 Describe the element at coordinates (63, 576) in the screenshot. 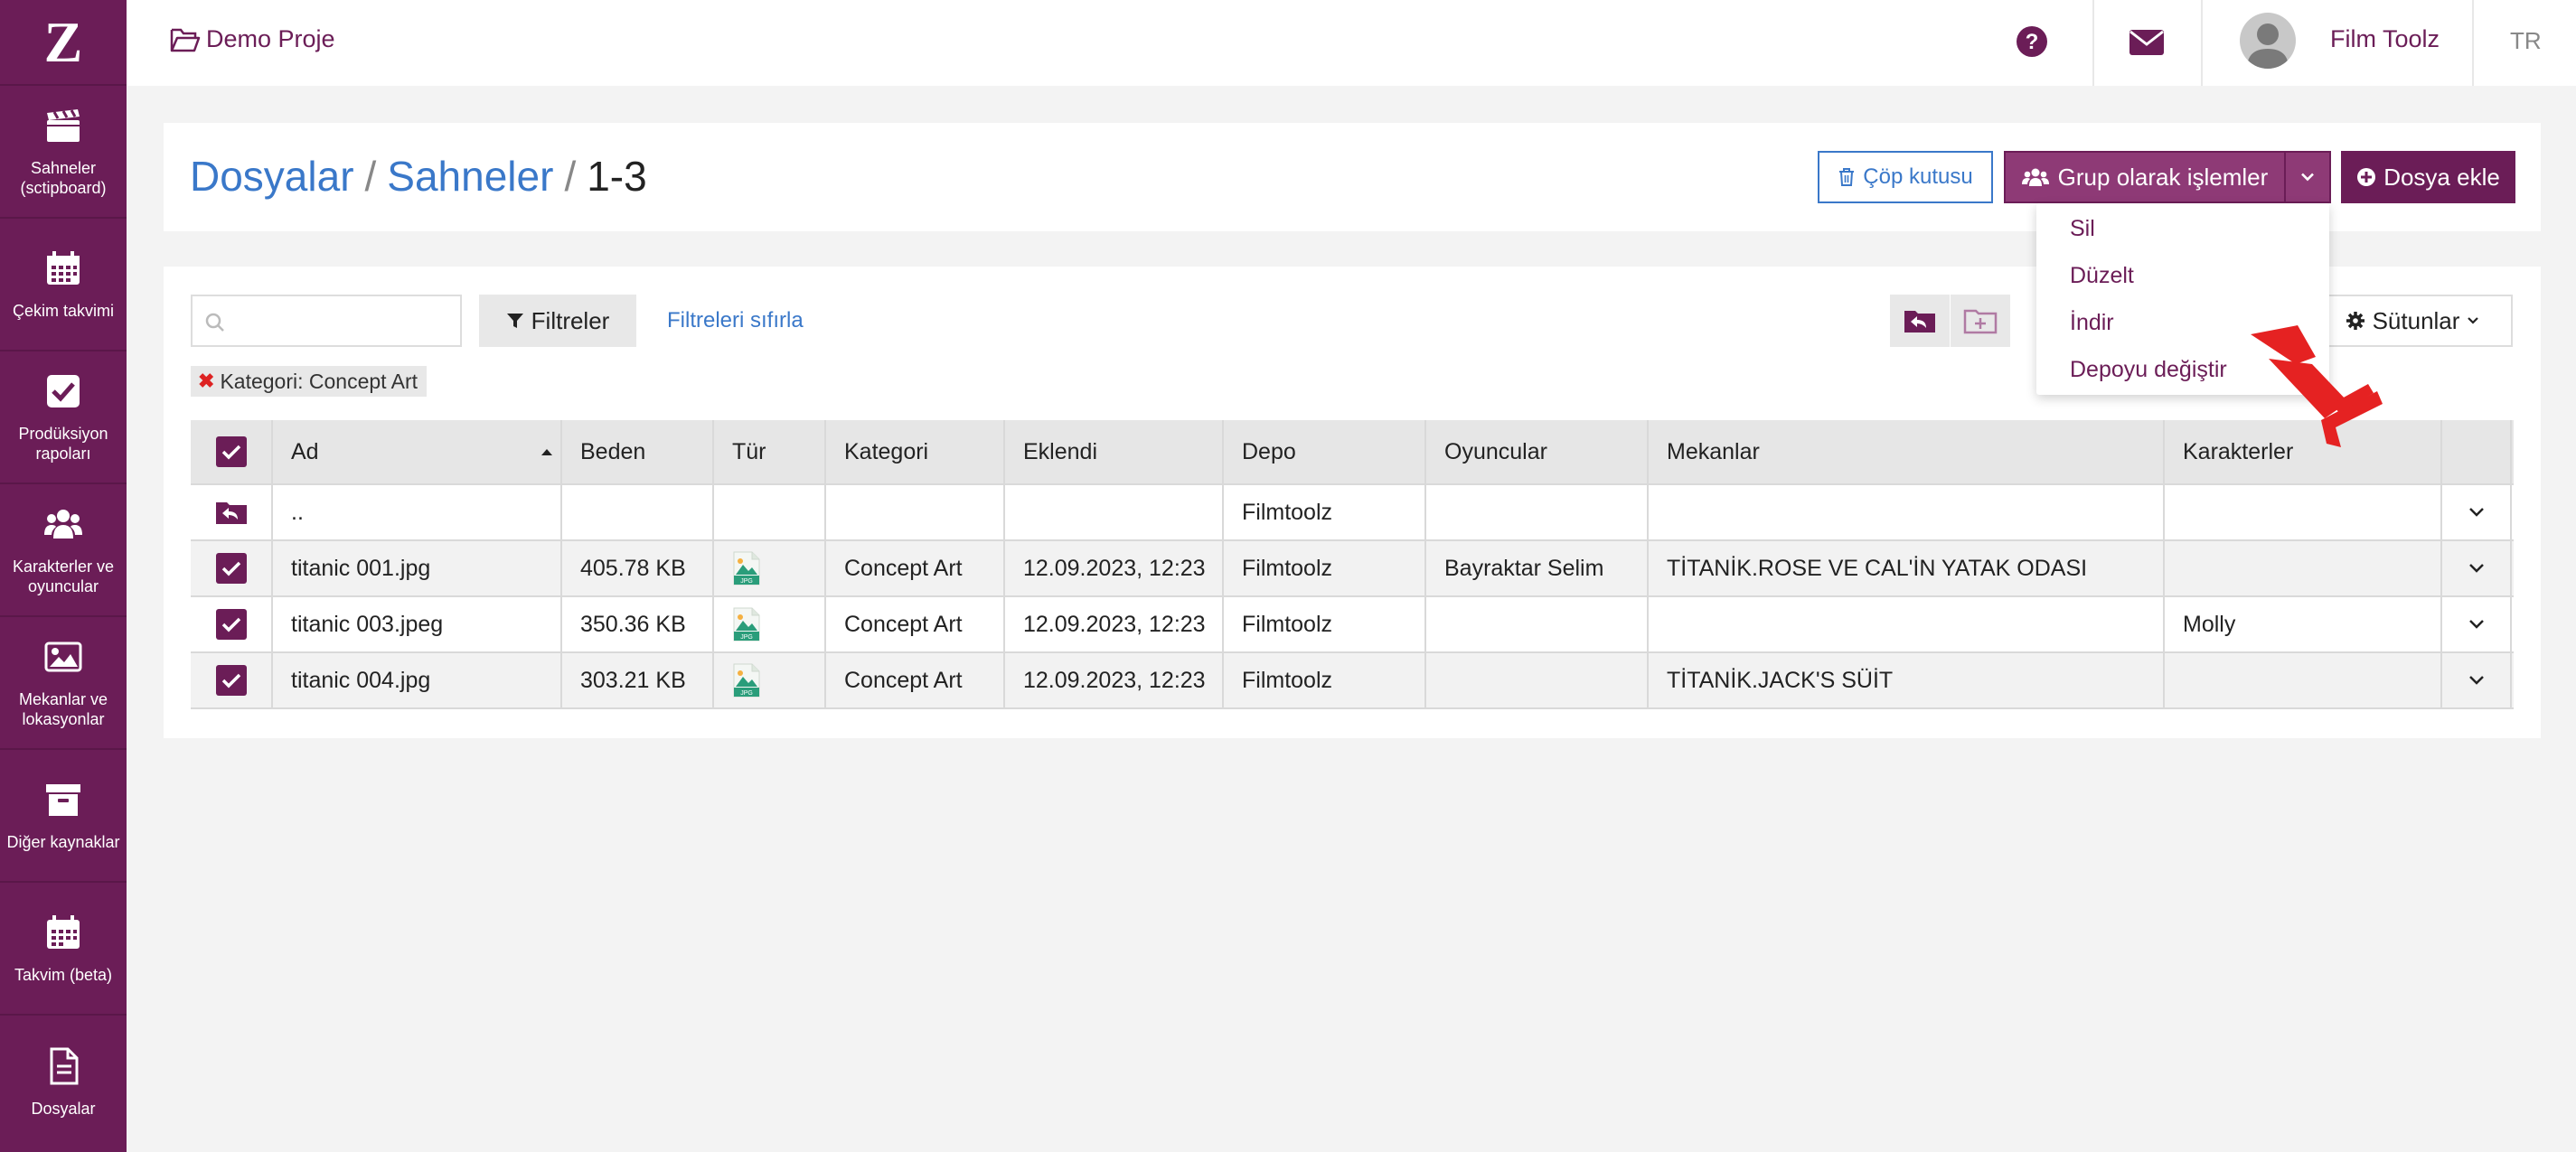

I see `sidebar-item-label: Karakterler ve oyuncular` at that location.